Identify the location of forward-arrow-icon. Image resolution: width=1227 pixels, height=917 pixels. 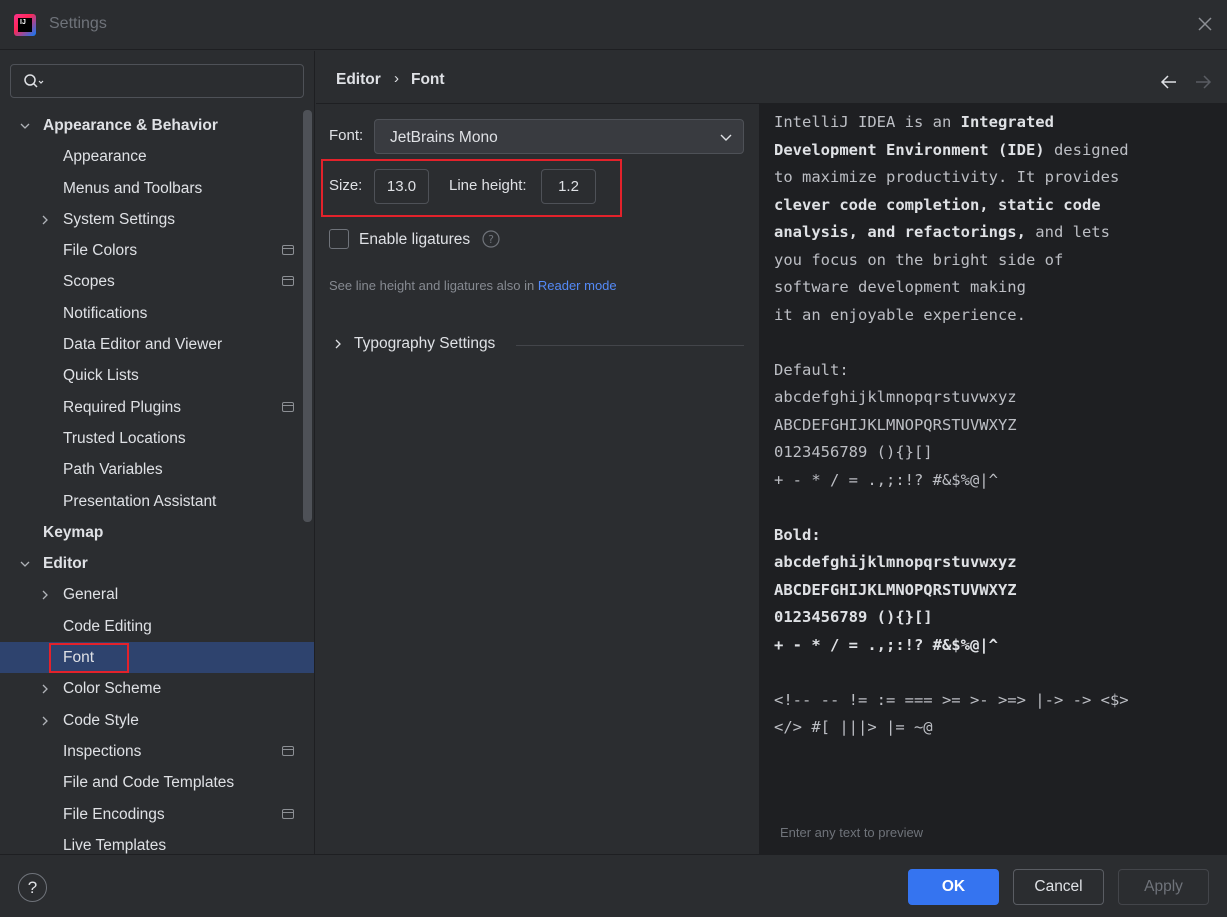
(1203, 82).